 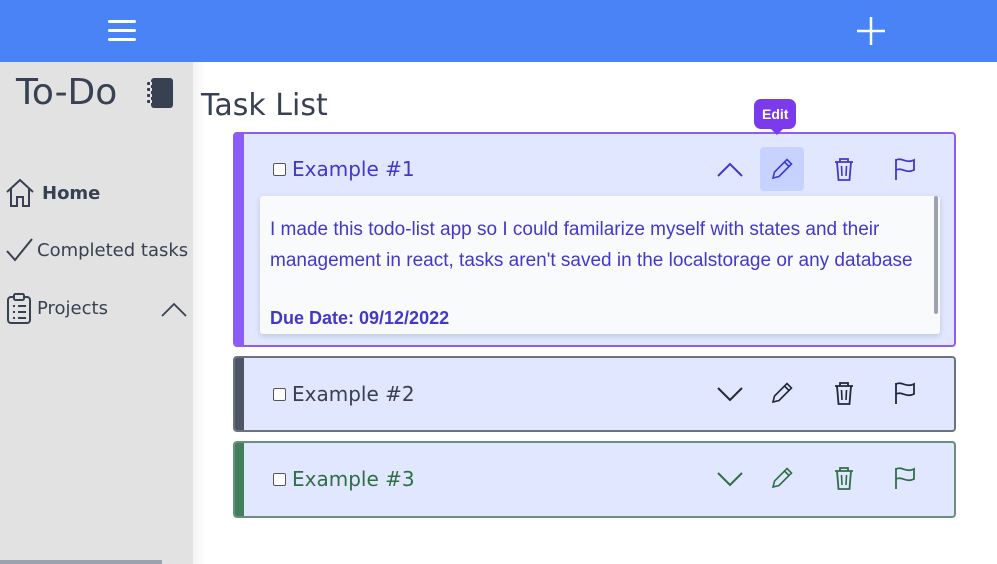 I want to click on edit-tooltip: Edit, so click(x=775, y=117).